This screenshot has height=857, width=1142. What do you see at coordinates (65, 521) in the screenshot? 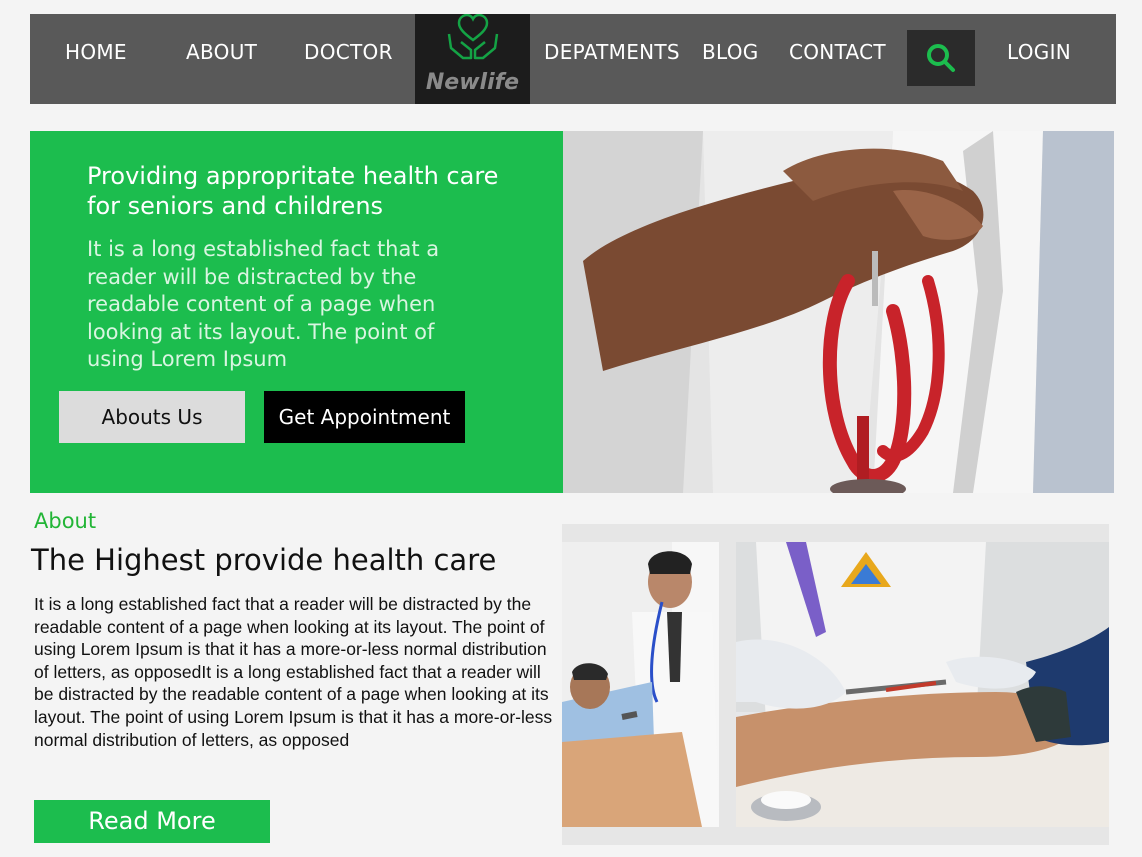
I see `about-kicker: About` at bounding box center [65, 521].